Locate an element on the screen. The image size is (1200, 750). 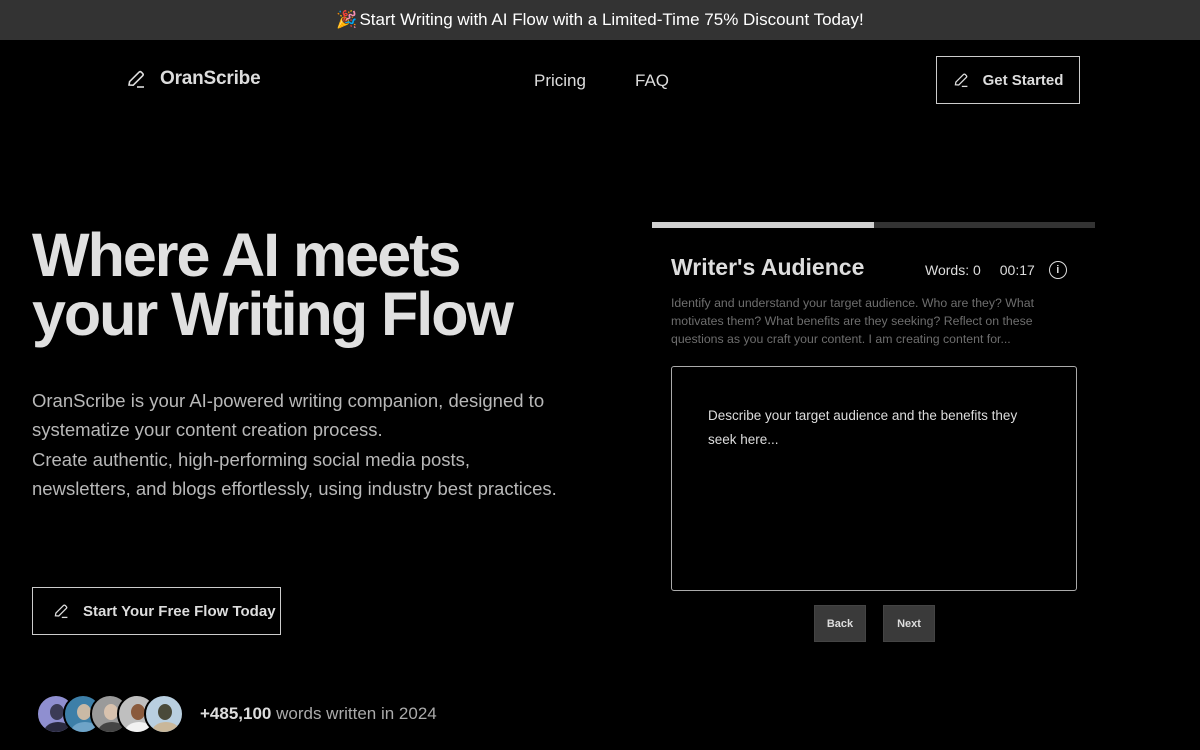
user-avatar is located at coordinates (164, 714).